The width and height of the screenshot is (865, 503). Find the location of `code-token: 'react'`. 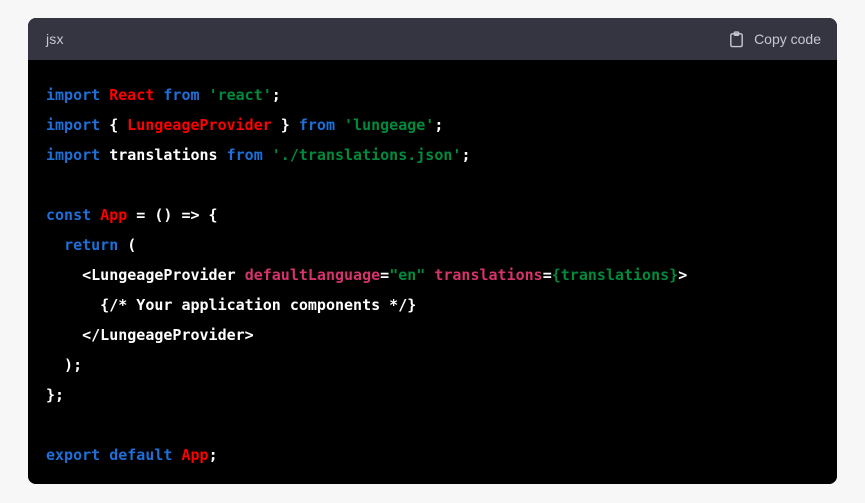

code-token: 'react' is located at coordinates (240, 95).